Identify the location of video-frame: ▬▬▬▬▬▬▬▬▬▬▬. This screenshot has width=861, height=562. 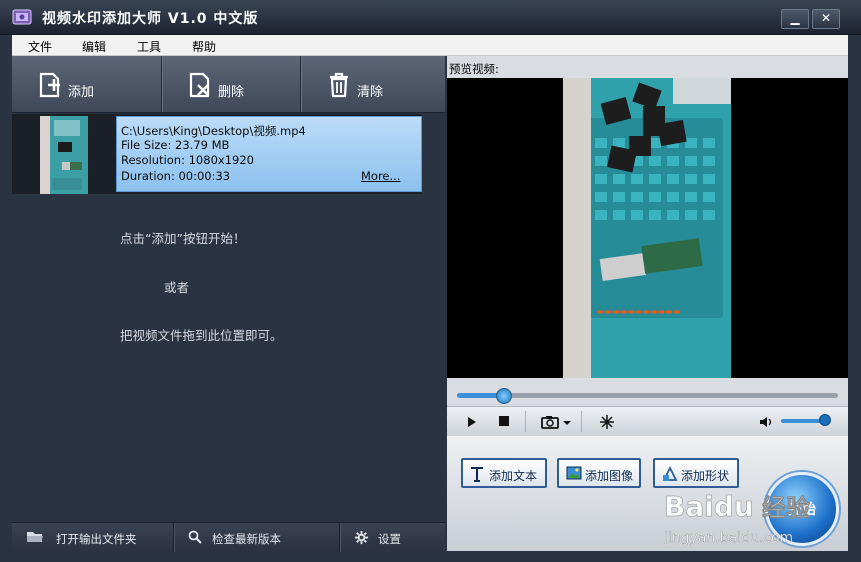
(647, 228).